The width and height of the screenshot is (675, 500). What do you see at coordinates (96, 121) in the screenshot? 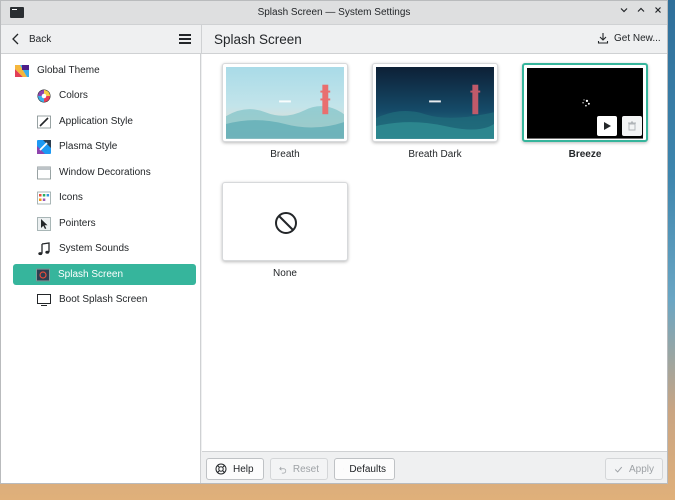
I see `sidebar-item-label: Application Style` at bounding box center [96, 121].